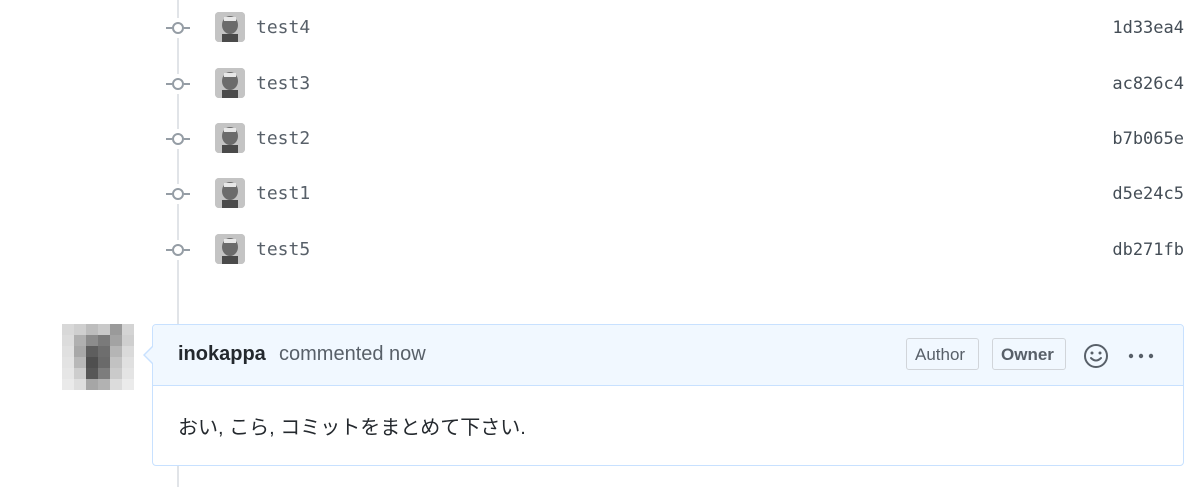 The image size is (1200, 487). Describe the element at coordinates (600, 28) in the screenshot. I see `commit-row: test4 1d33ea4` at that location.